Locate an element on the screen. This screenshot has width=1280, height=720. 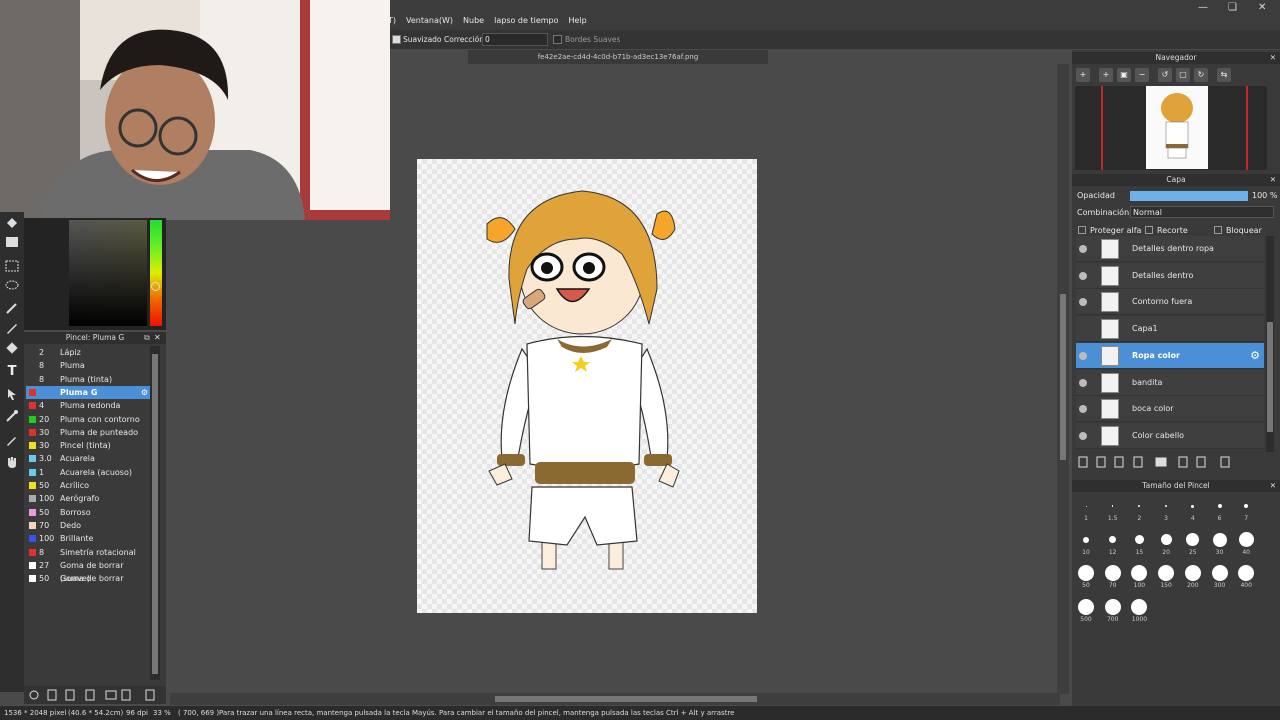
brush-size-option: 20 is located at coordinates (1166, 543).